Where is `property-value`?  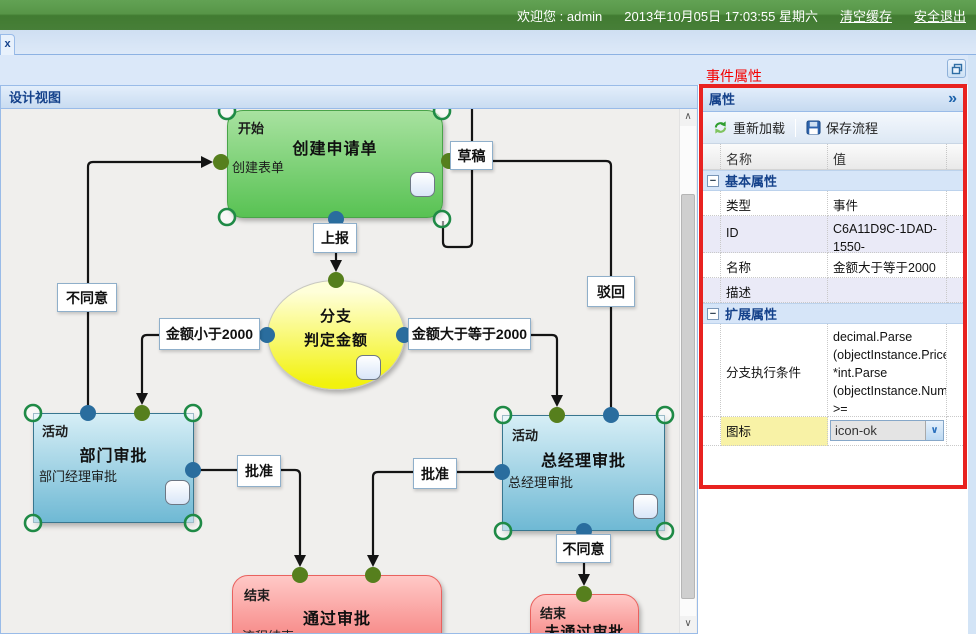
property-value is located at coordinates (887, 290).